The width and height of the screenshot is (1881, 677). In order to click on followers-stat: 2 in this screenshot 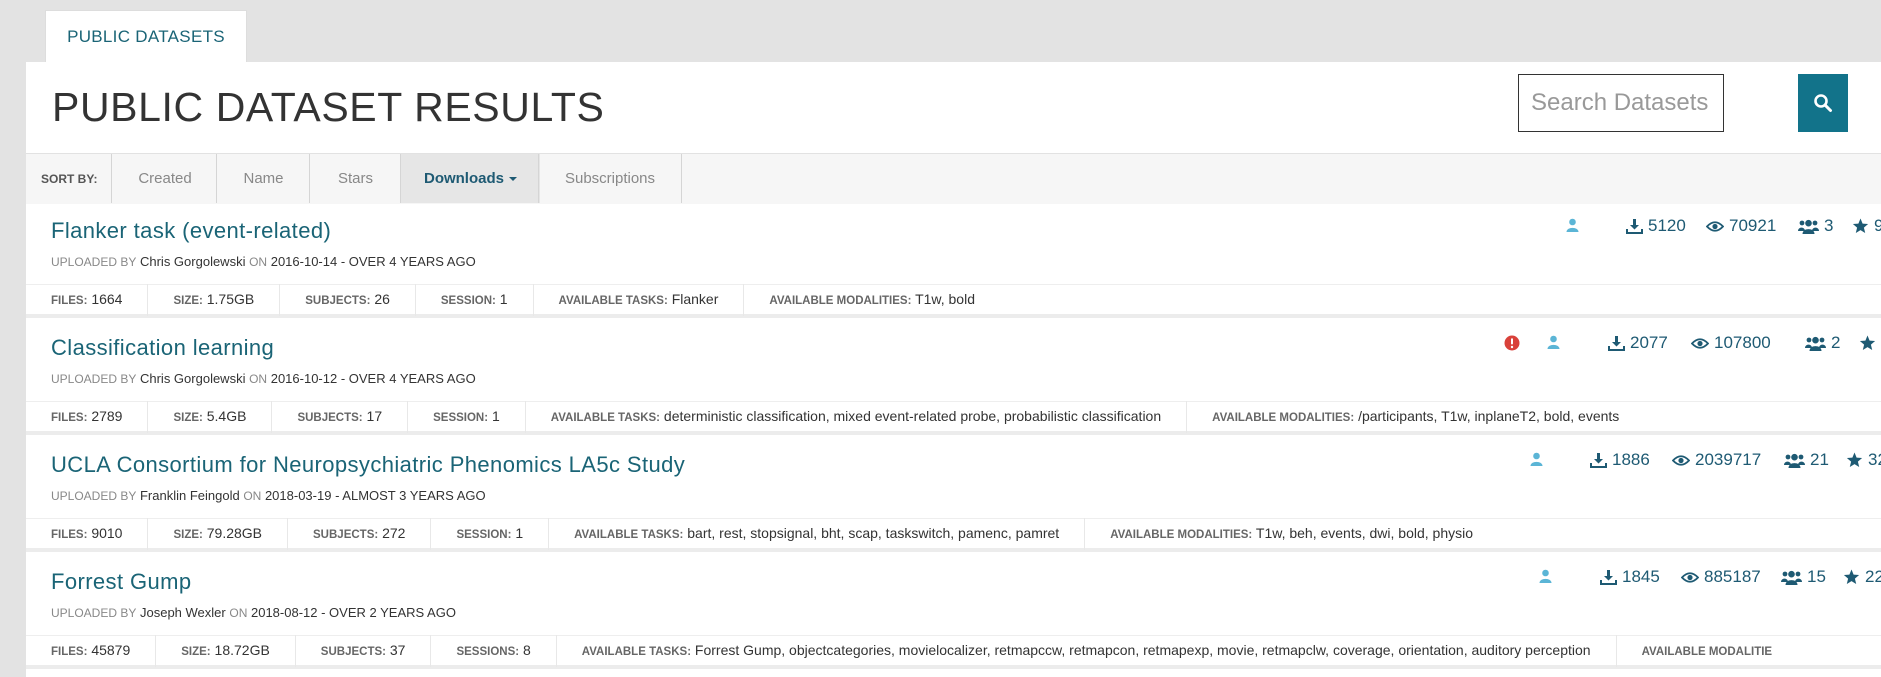, I will do `click(1822, 343)`.